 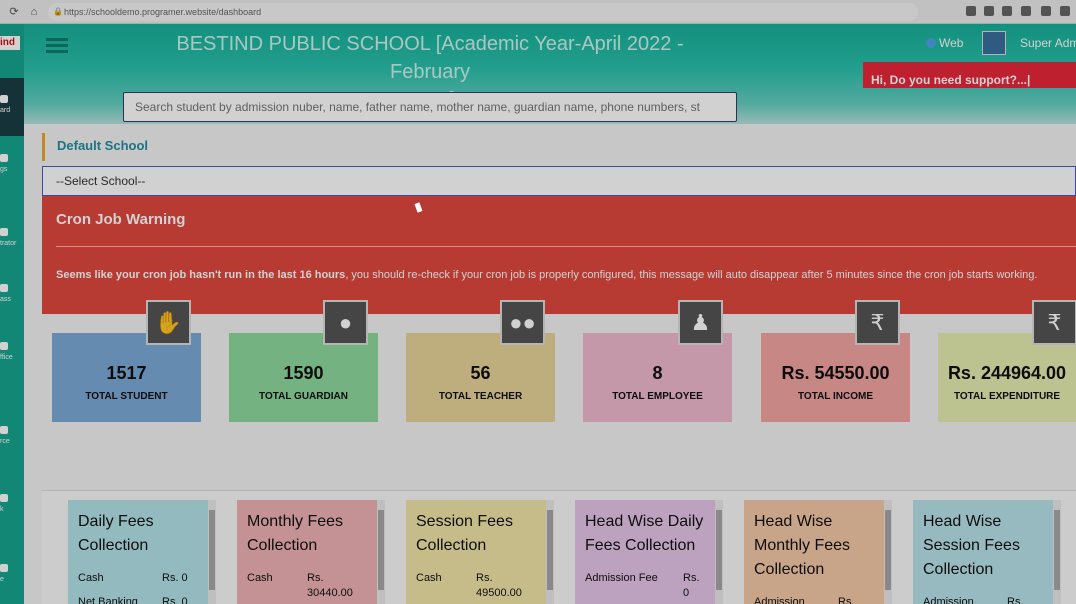 I want to click on stat-card-income: Rs. 54550.00 TOTAL INCOME, so click(x=835, y=377).